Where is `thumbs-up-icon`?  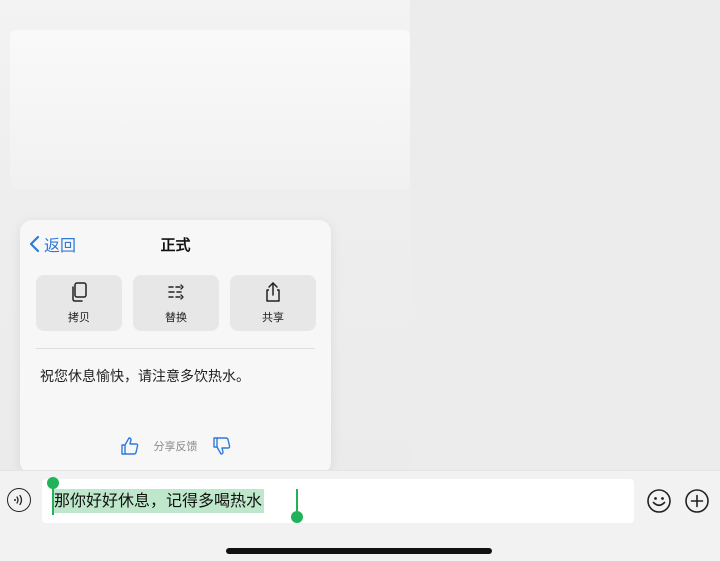 thumbs-up-icon is located at coordinates (129, 446).